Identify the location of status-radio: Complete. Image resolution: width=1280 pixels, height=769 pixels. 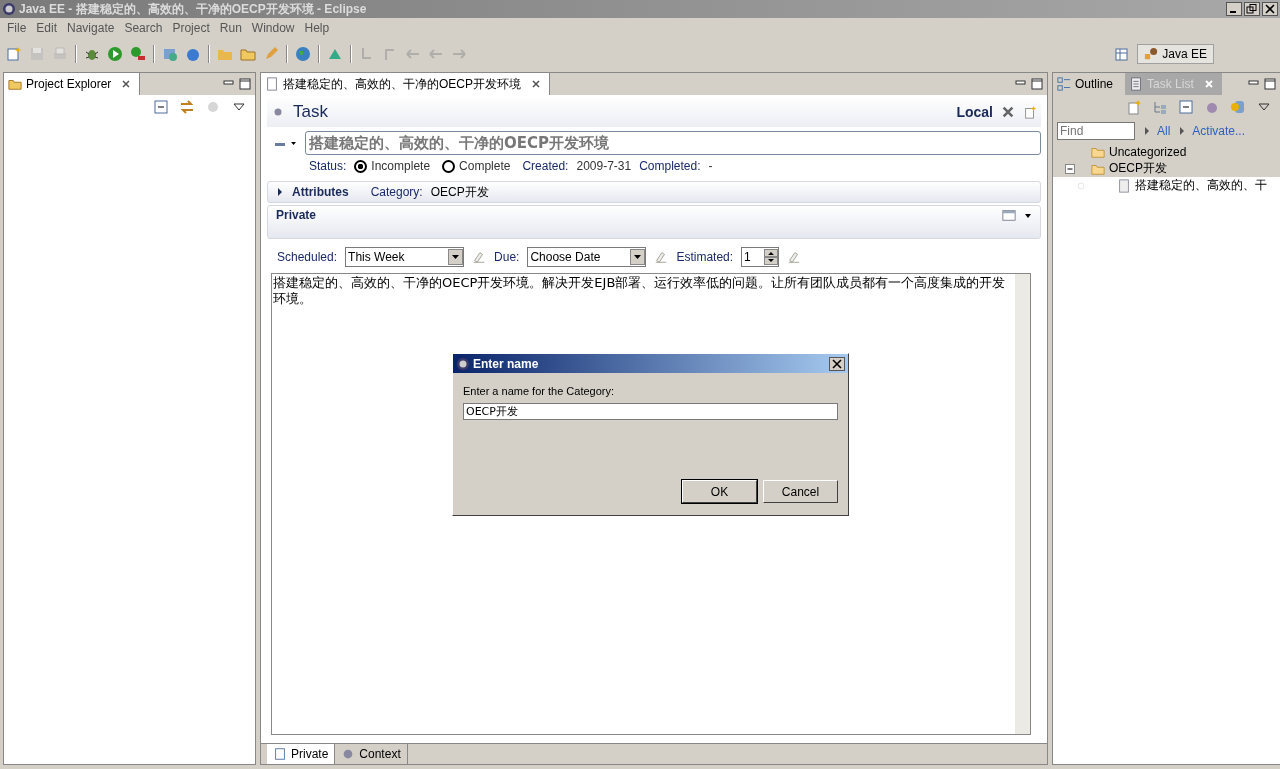
(476, 166).